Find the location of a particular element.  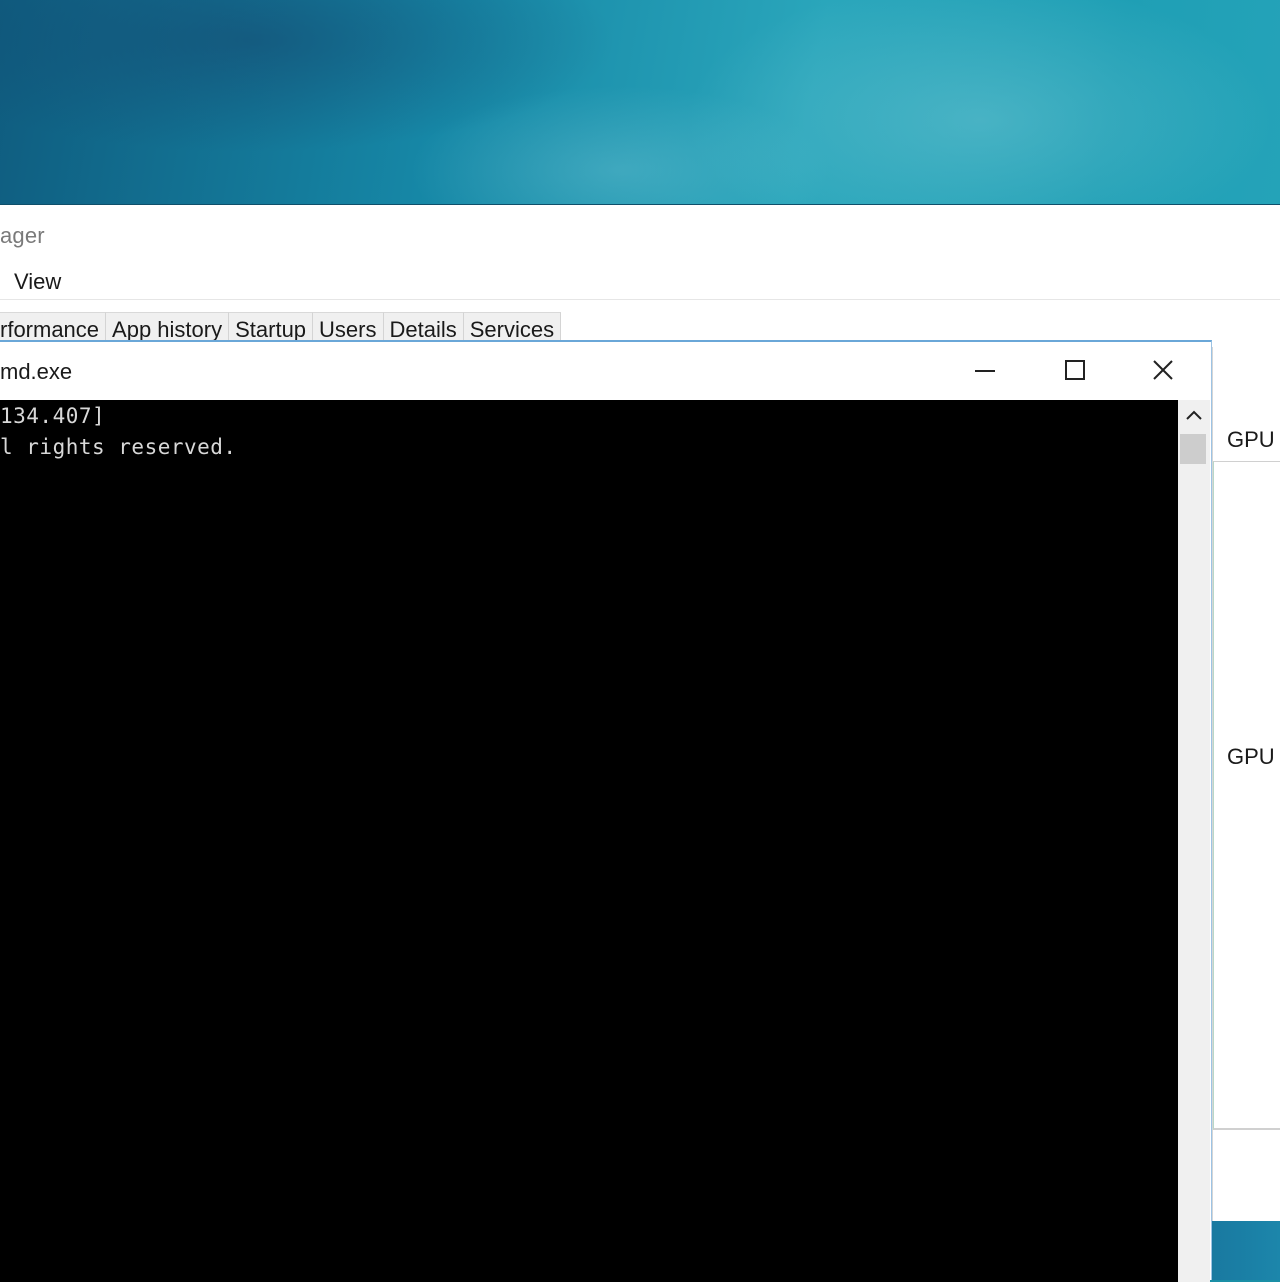

console-line-1: 134.407] is located at coordinates (53, 416).